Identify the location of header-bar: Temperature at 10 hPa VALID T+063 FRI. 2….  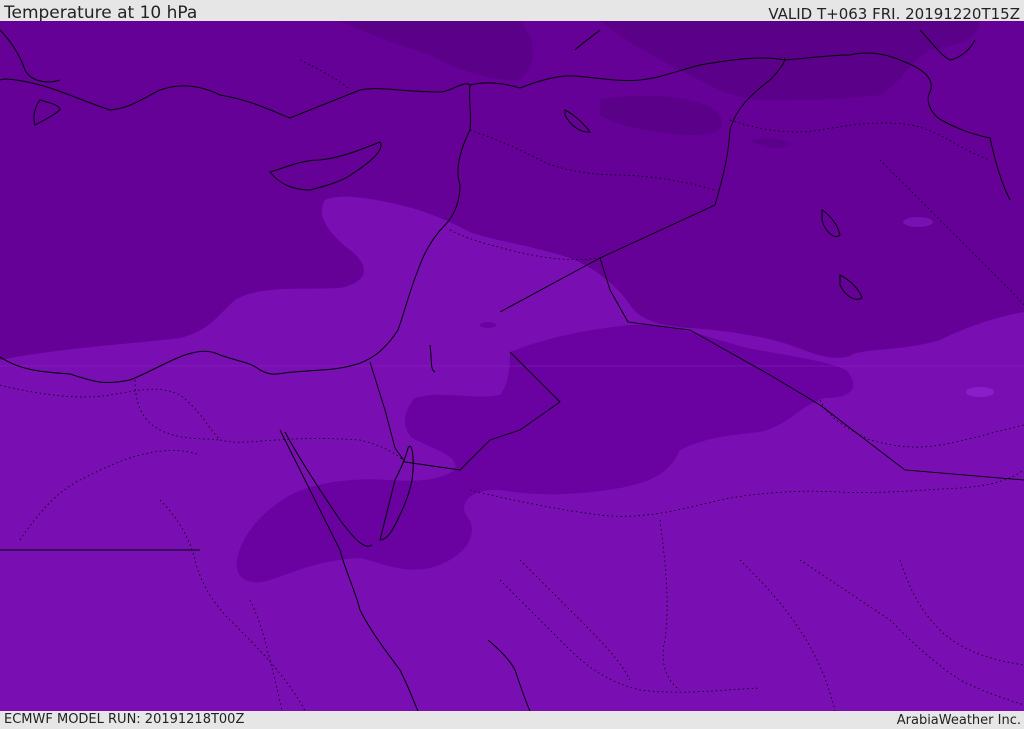
(512, 11).